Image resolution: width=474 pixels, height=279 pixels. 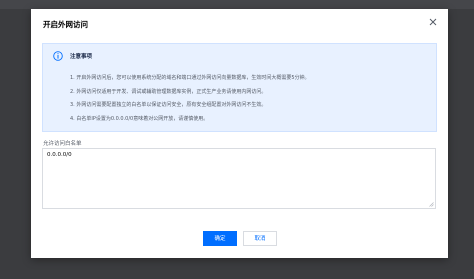 What do you see at coordinates (59, 155) in the screenshot?
I see `whitelist-value: 0.0.0.0/0` at bounding box center [59, 155].